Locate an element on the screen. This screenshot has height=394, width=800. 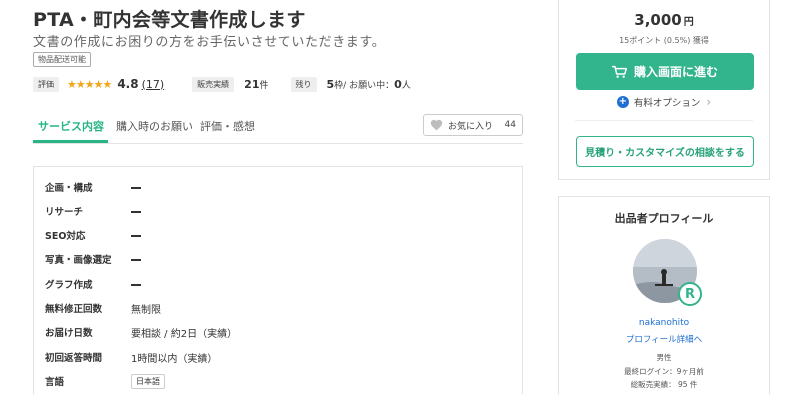
service-title: PTA・町内会等文書作成します is located at coordinates (169, 20).